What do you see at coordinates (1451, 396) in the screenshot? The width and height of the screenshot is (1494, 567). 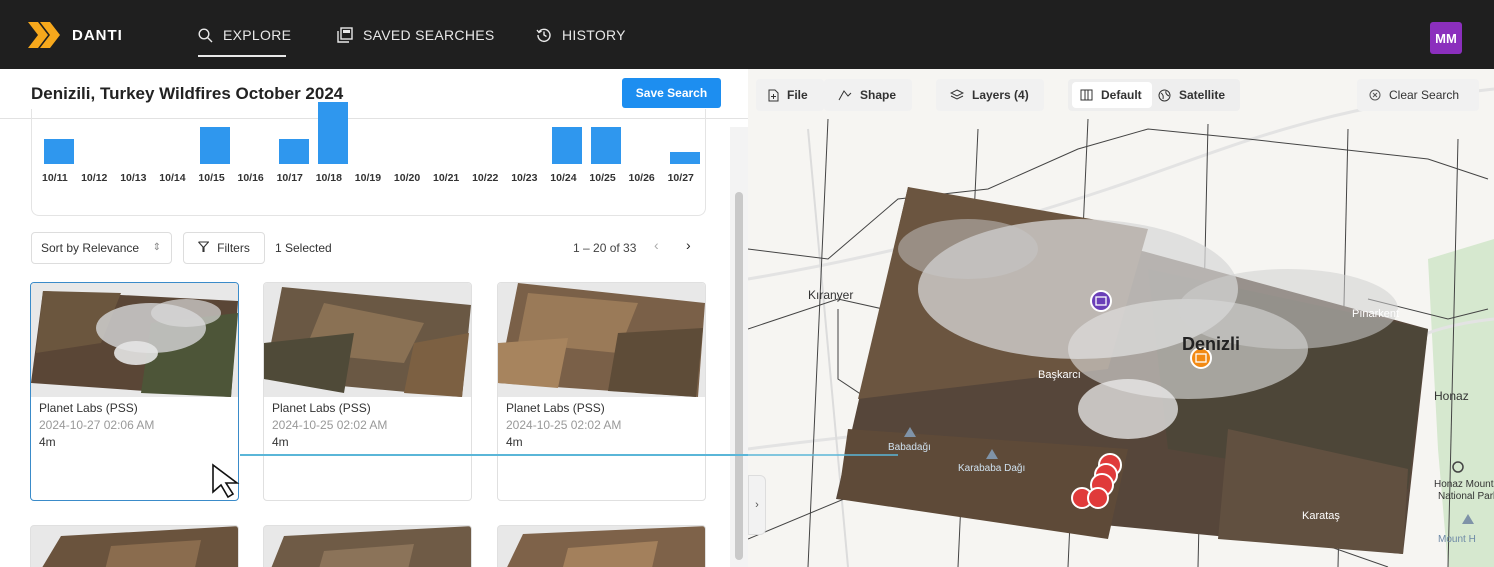 I see `map-label: Honaz` at bounding box center [1451, 396].